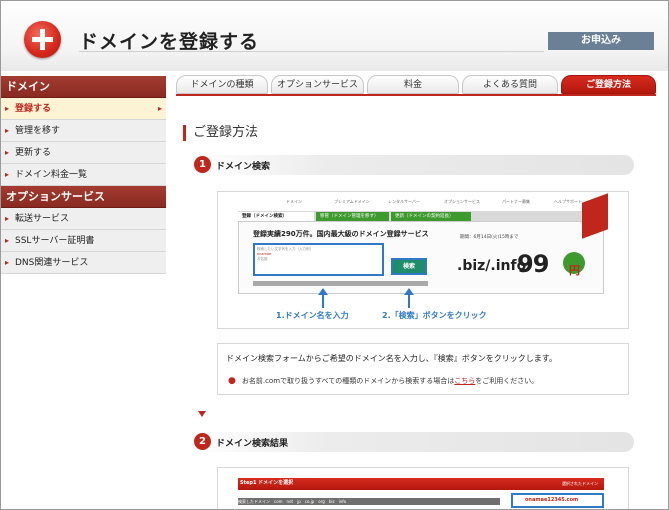 The height and width of the screenshot is (510, 669). I want to click on page-header: ドメインを登録する お申込み, so click(334, 36).